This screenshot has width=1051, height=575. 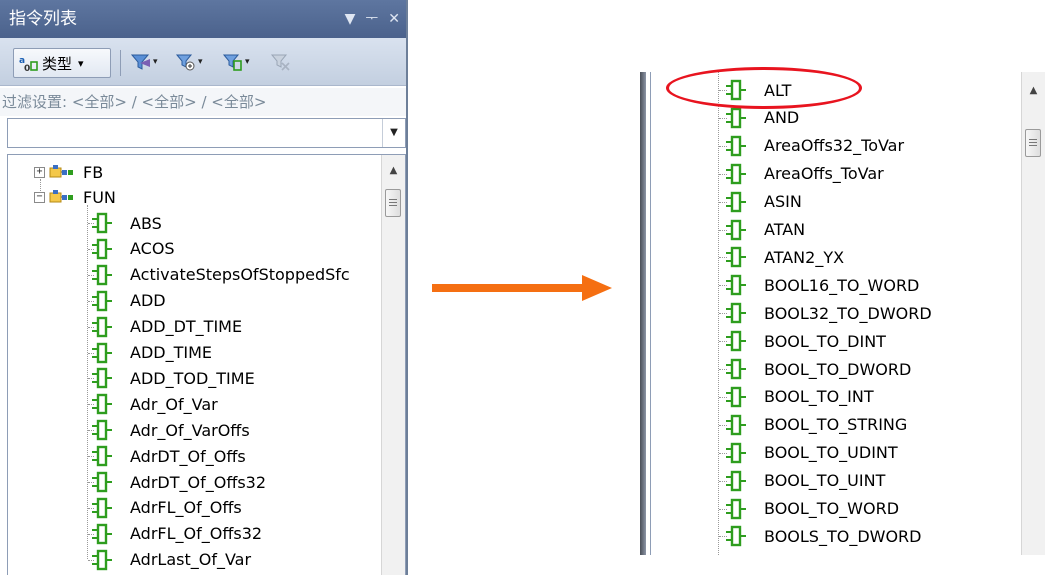 I want to click on filter-button: ▾, so click(x=144, y=62).